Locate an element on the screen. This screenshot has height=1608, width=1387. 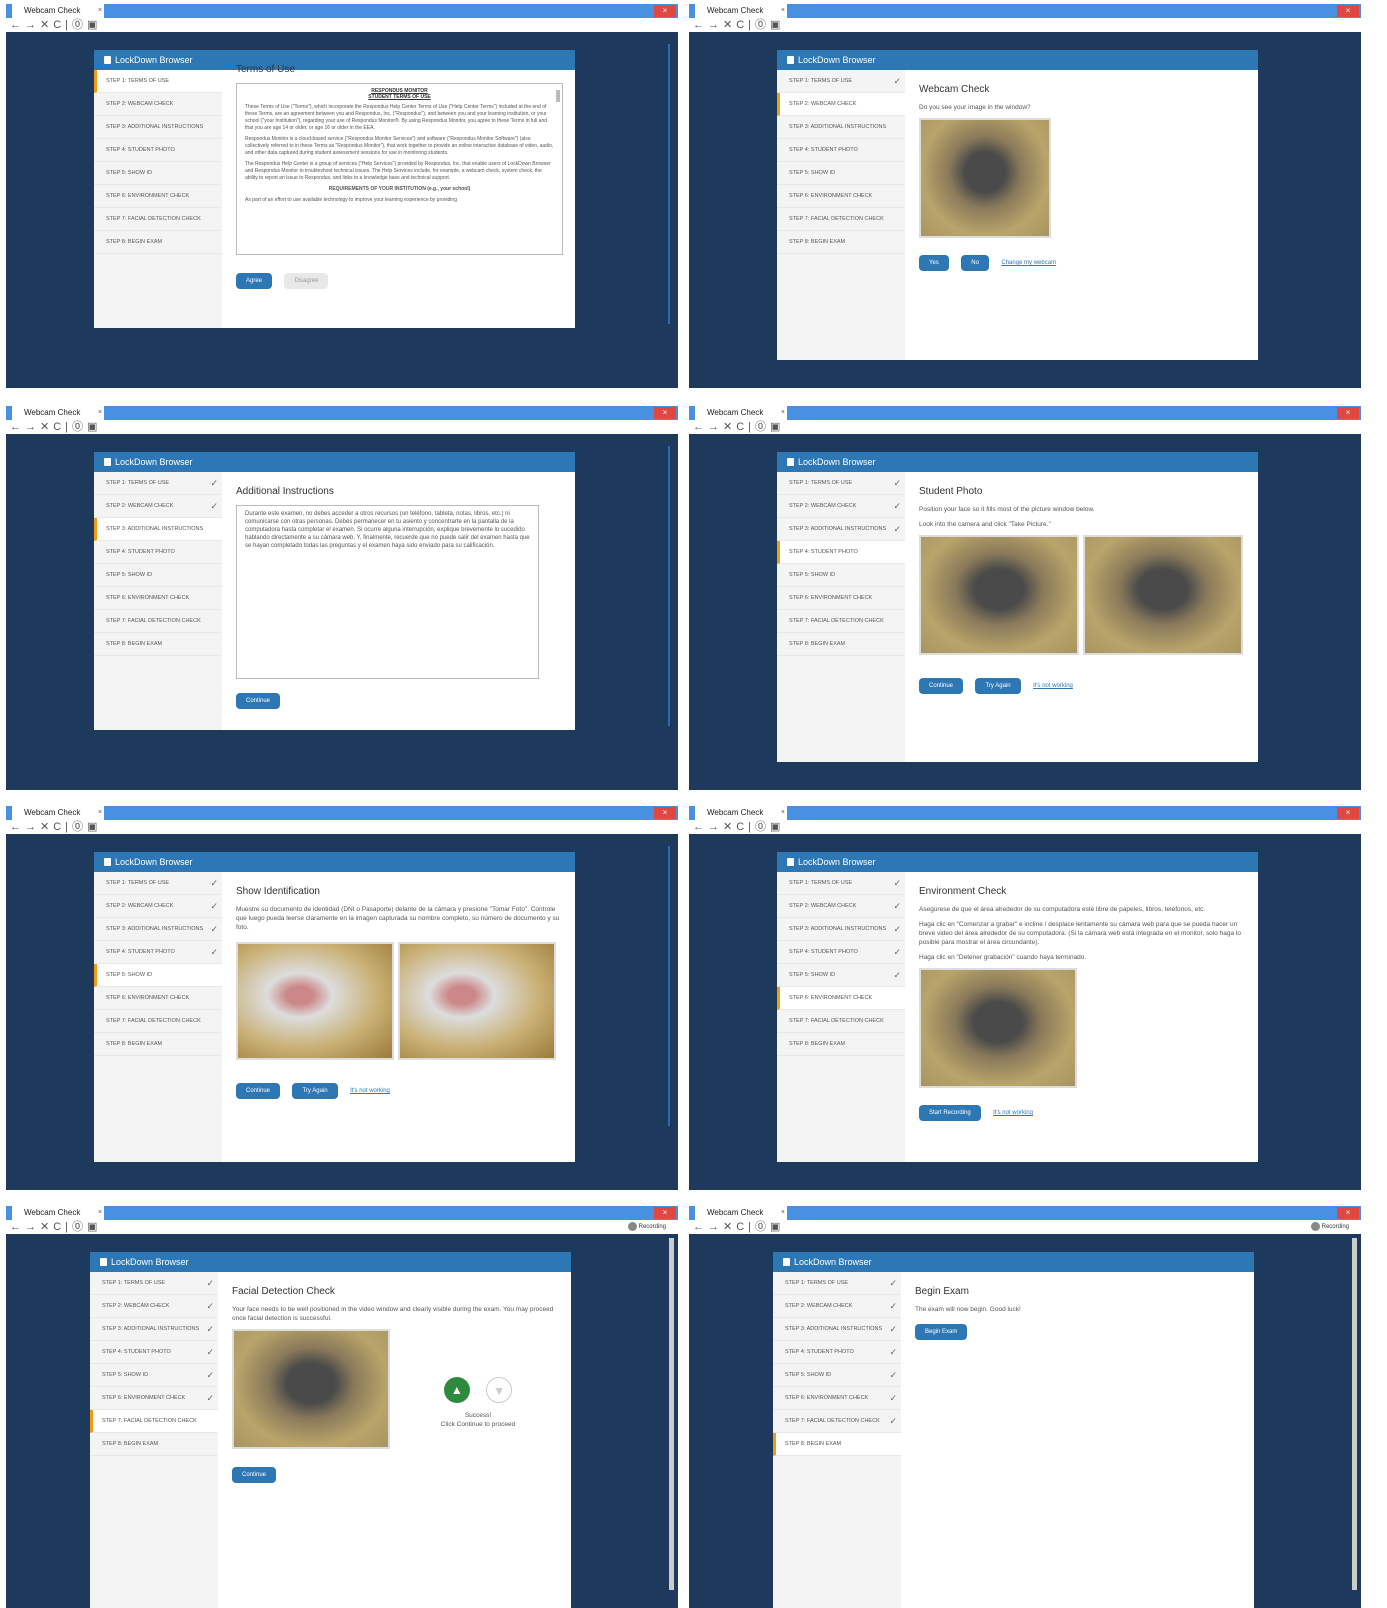
step-item: STEP 3: ADDITIONAL INSTRUCTIONS is located at coordinates (158, 529).